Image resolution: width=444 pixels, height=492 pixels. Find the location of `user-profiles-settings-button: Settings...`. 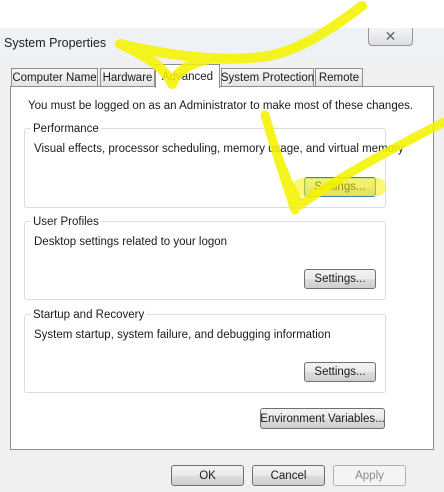

user-profiles-settings-button: Settings... is located at coordinates (340, 279).